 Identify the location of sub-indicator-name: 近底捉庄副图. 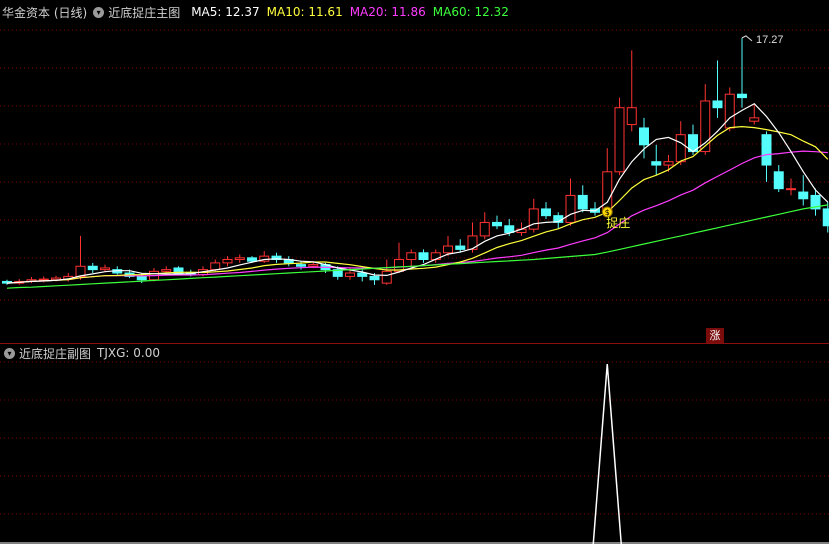
(55, 353).